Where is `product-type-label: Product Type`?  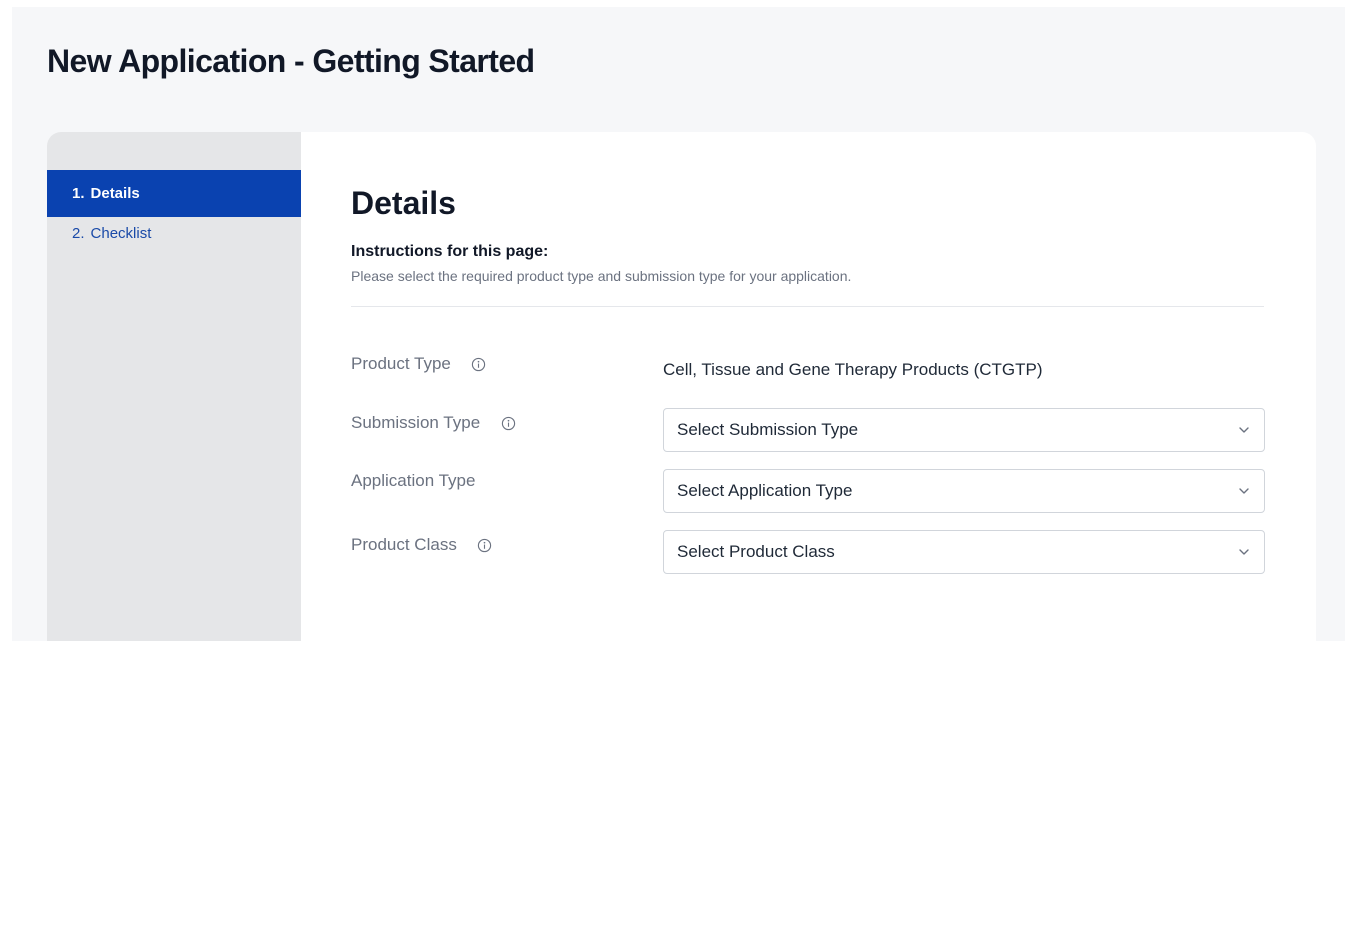
product-type-label: Product Type is located at coordinates (419, 364).